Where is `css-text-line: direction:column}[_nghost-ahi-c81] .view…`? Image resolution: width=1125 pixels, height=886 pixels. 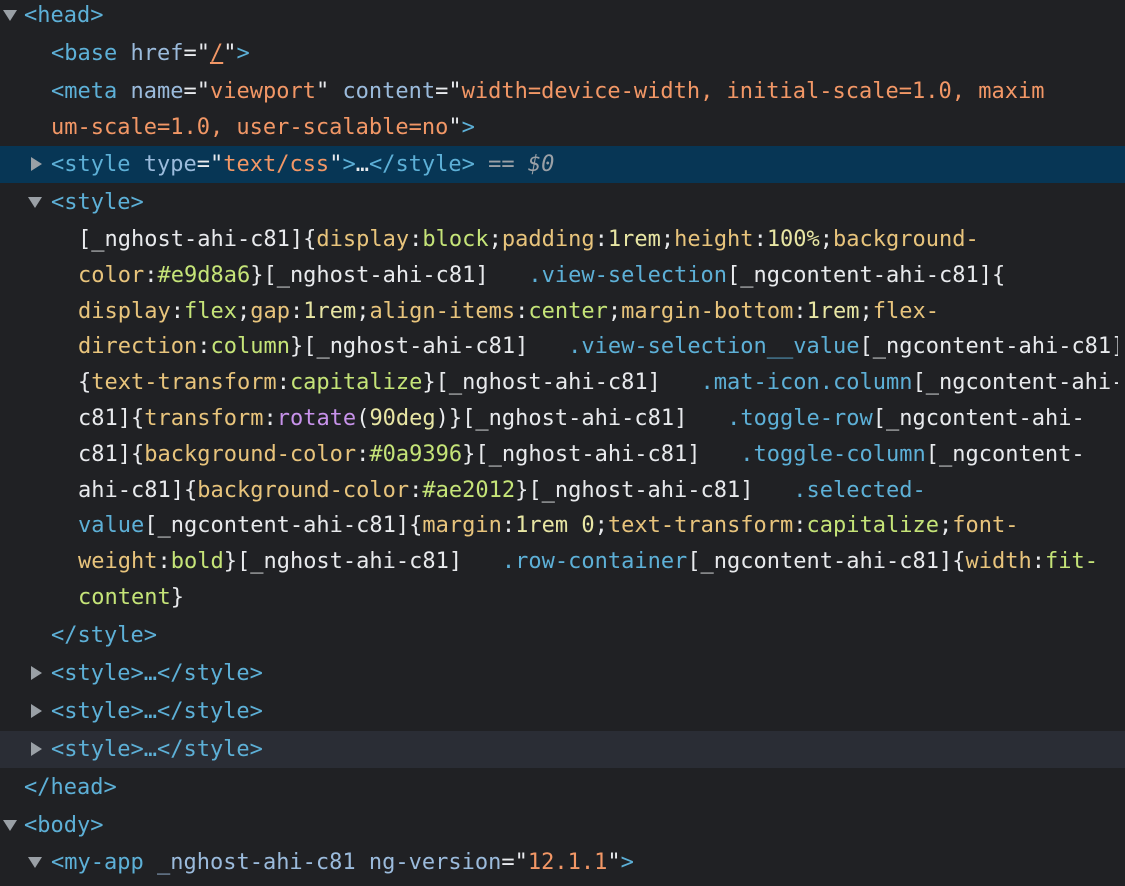
css-text-line: direction:column}[_nghost-ahi-c81] .view… is located at coordinates (598, 347).